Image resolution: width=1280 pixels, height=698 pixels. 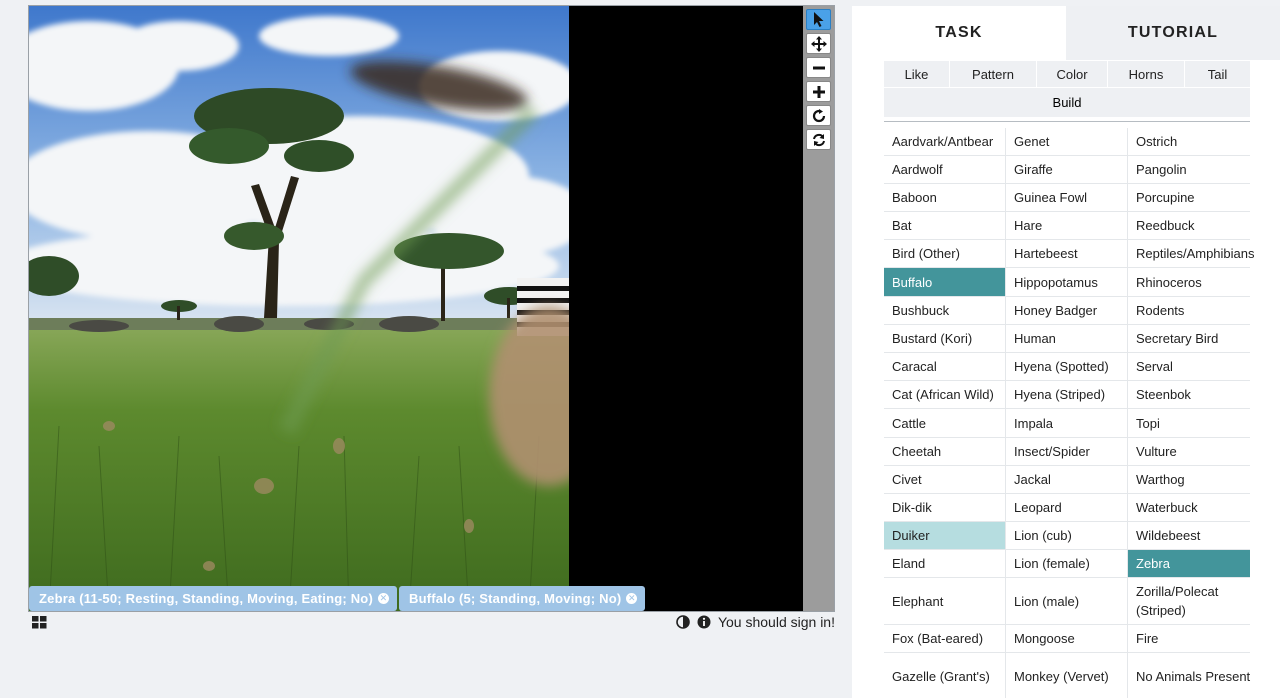 What do you see at coordinates (945, 197) in the screenshot?
I see `species-option: Baboon` at bounding box center [945, 197].